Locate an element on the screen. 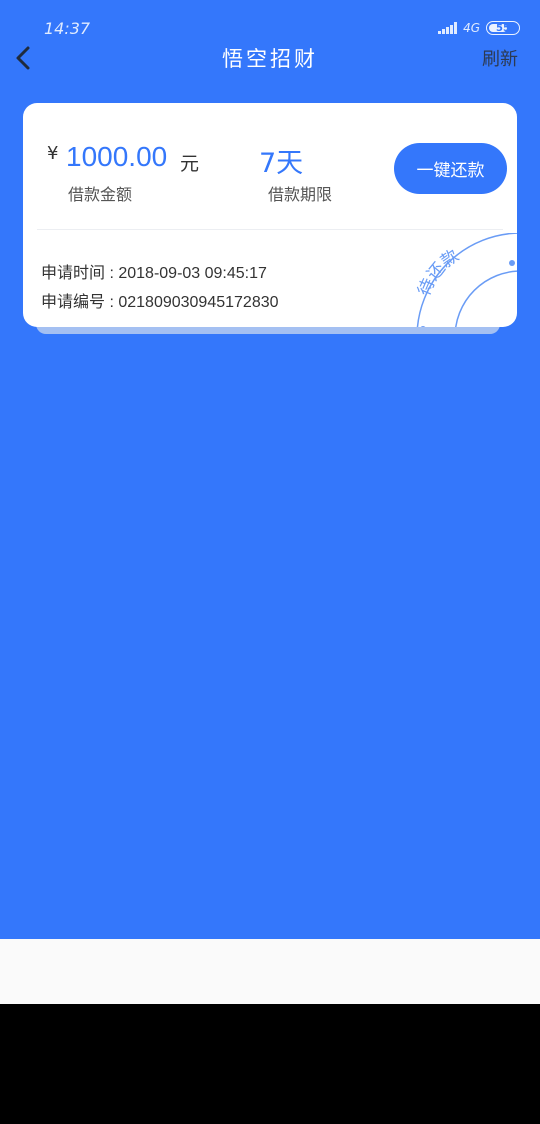 This screenshot has width=540, height=1124. apply-no-value: 021809030945172830 is located at coordinates (198, 302).